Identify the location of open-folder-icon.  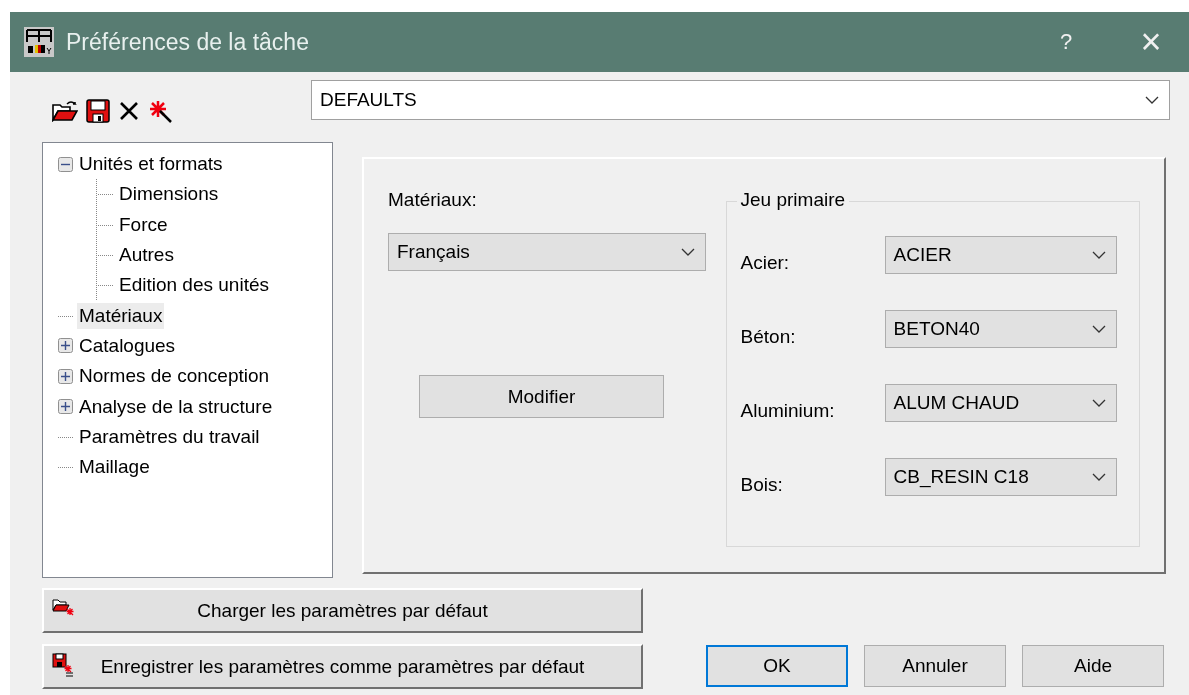
(65, 111).